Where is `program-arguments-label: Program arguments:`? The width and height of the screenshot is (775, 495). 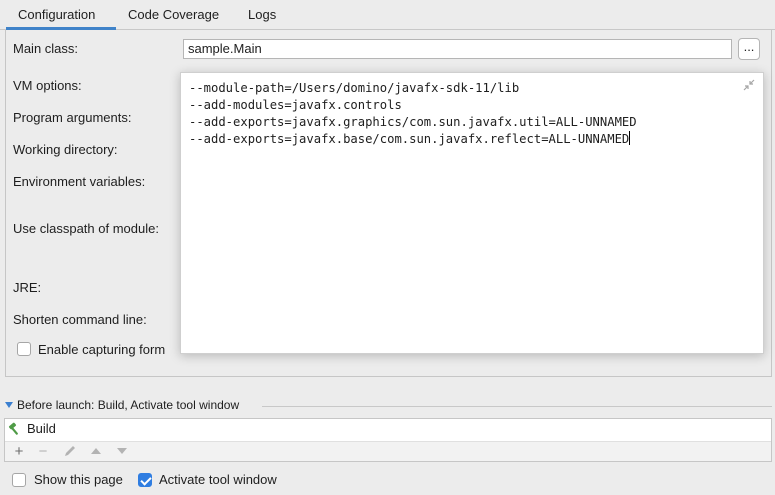 program-arguments-label: Program arguments: is located at coordinates (72, 117).